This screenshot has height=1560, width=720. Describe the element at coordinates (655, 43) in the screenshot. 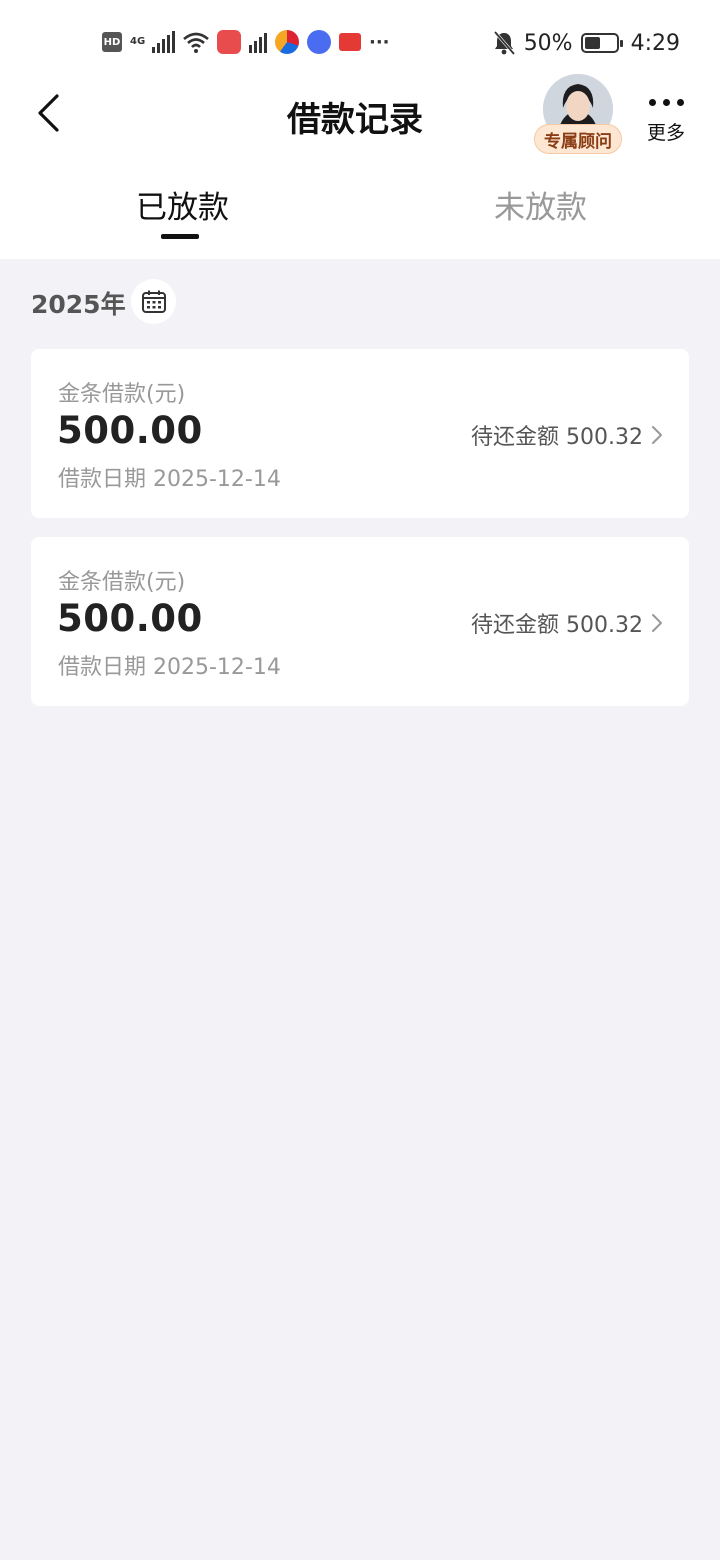

I see `clock: 4:29` at that location.